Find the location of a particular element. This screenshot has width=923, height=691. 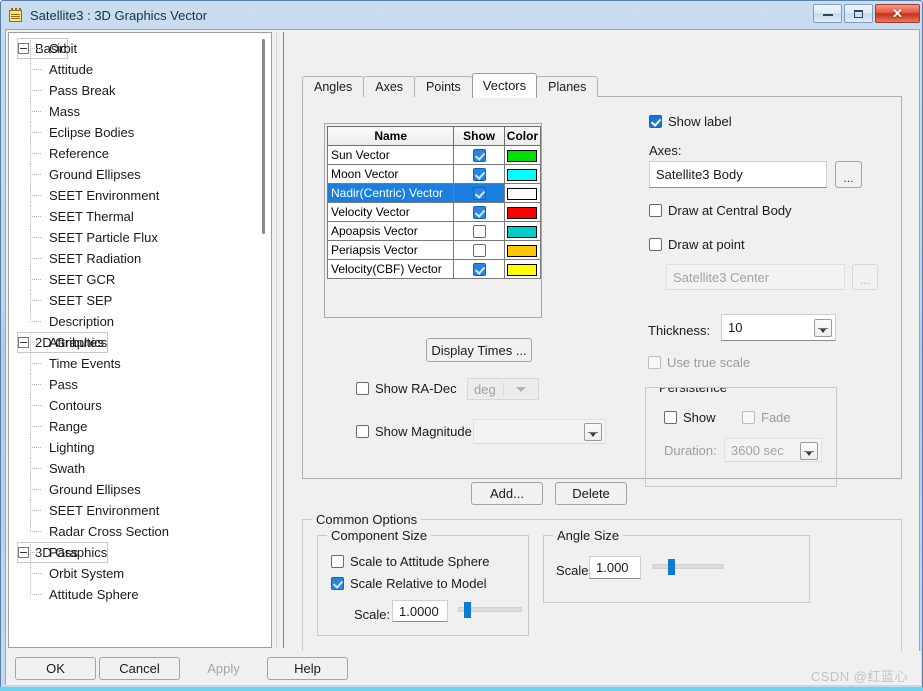

help-button: Help is located at coordinates (307, 668).